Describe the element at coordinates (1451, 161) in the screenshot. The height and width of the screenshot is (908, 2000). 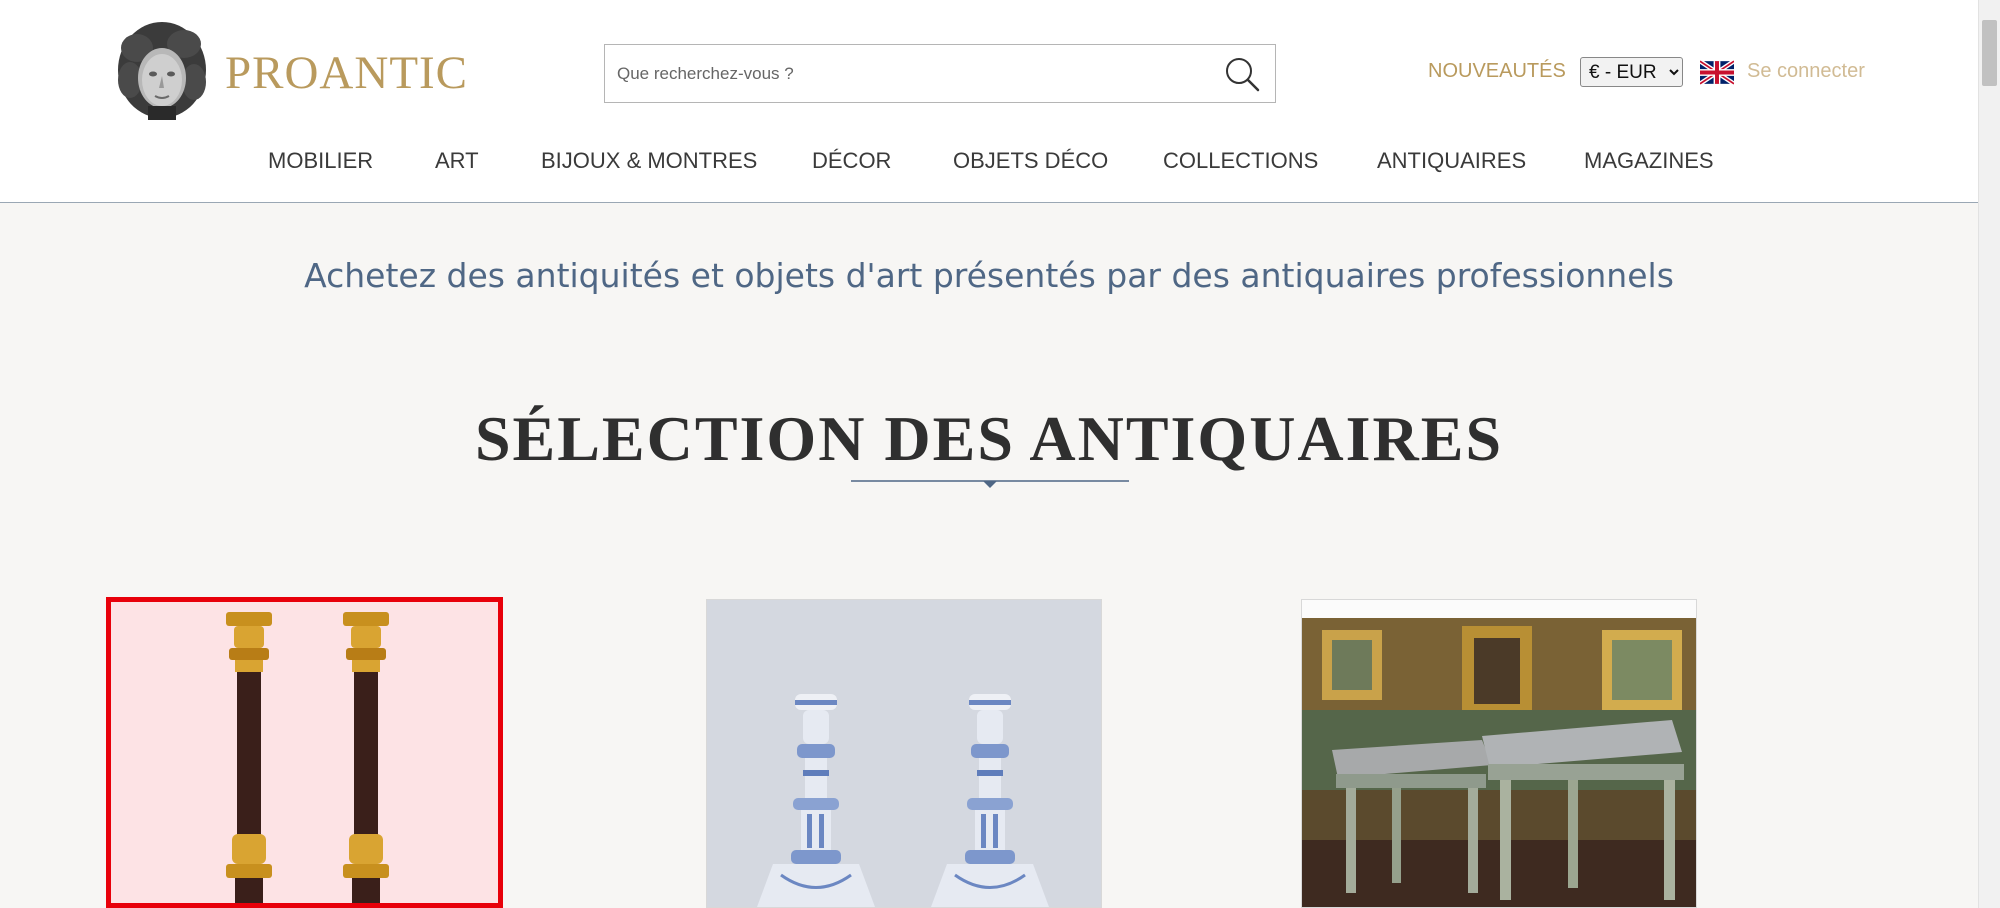
I see `nav-item-antiquaires: ANTIQUAIRES` at that location.